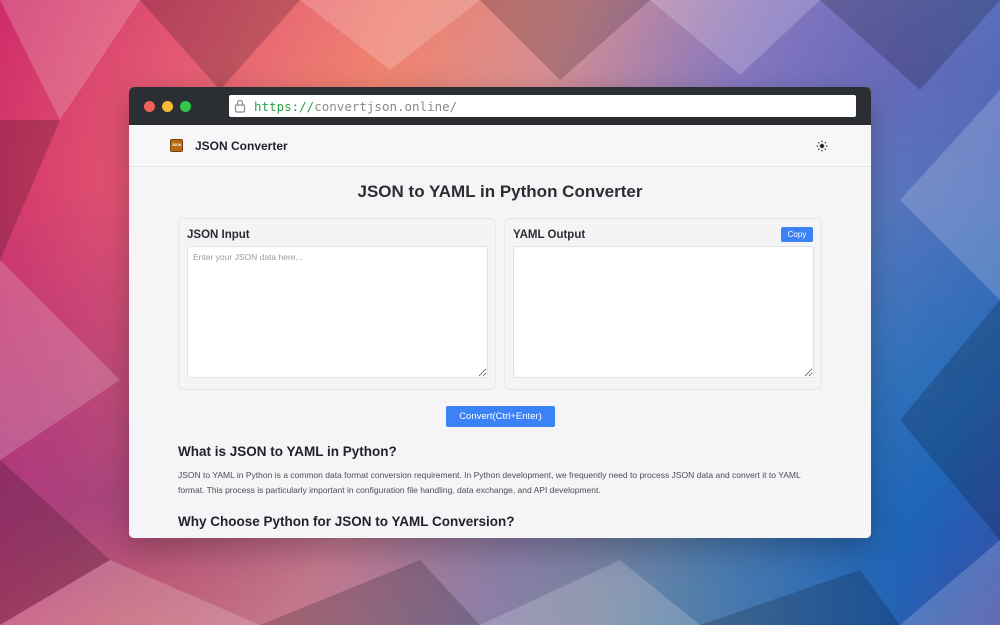 The width and height of the screenshot is (1000, 625). I want to click on page-title: JSON to YAML in Python Converter, so click(500, 191).